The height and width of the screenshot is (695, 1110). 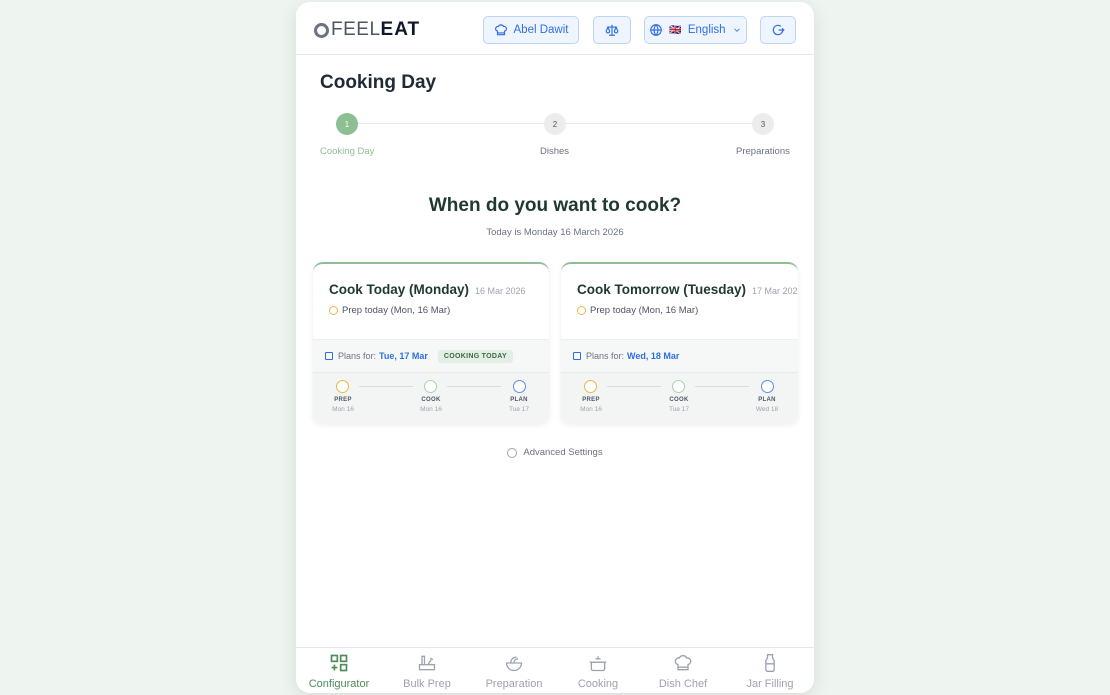 I want to click on language-label: English, so click(x=706, y=30).